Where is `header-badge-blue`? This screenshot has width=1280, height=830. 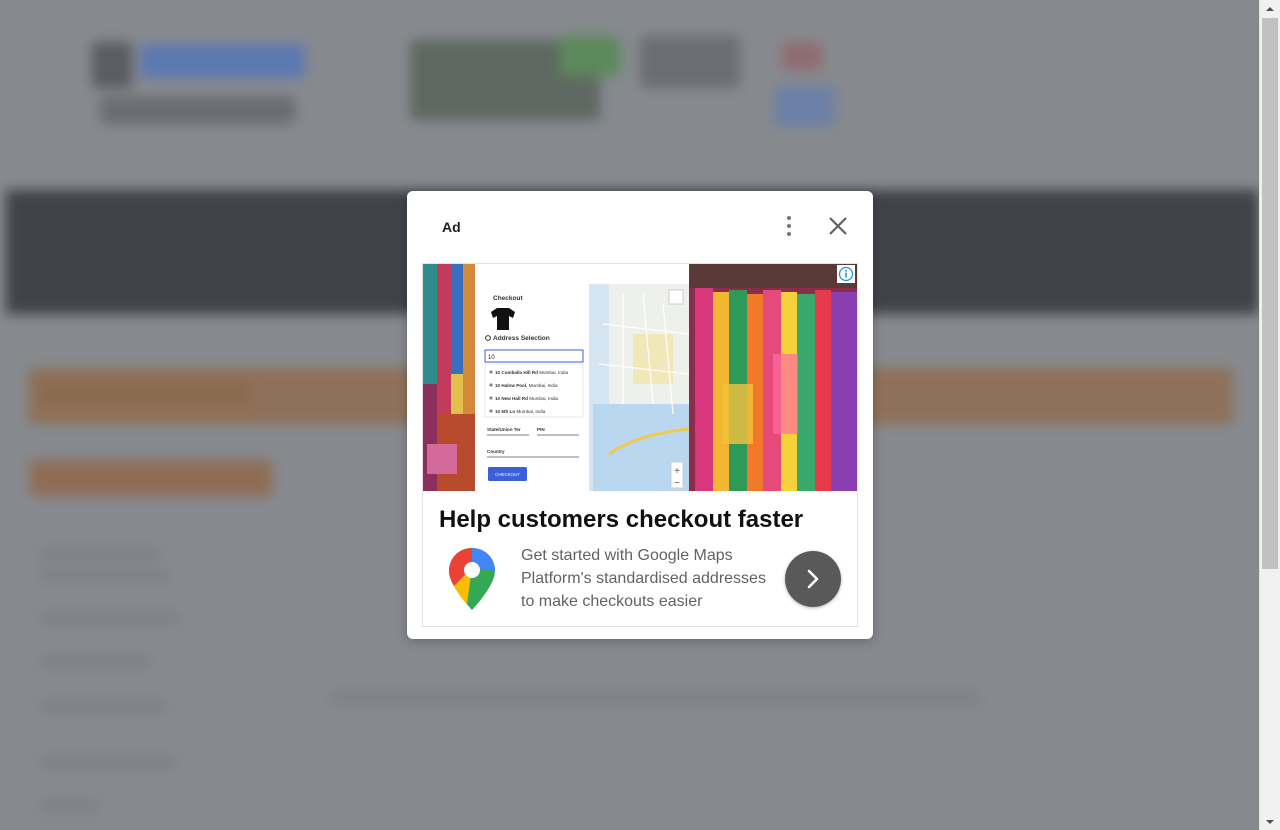
header-badge-blue is located at coordinates (805, 106).